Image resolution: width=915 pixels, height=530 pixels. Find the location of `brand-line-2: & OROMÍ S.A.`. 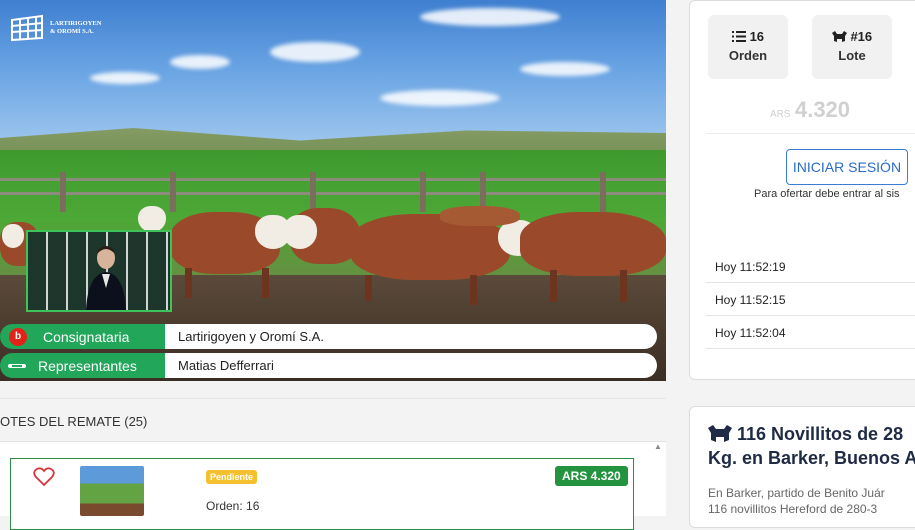

brand-line-2: & OROMÍ S.A. is located at coordinates (72, 31).